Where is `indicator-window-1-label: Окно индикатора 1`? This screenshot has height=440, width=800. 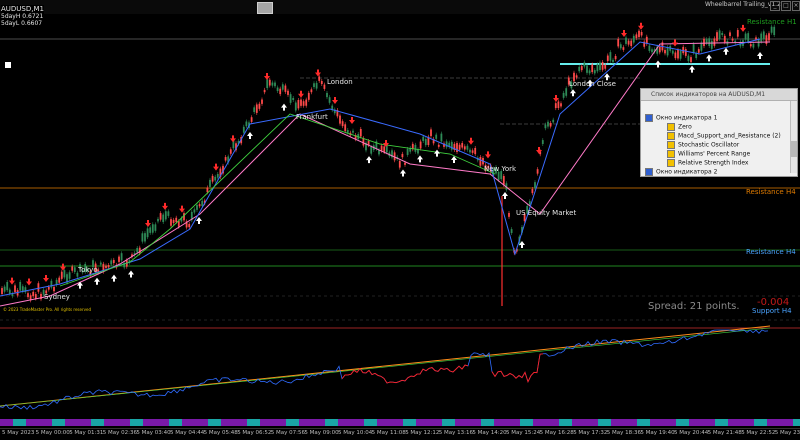 indicator-window-1-label: Окно индикатора 1 is located at coordinates (687, 118).